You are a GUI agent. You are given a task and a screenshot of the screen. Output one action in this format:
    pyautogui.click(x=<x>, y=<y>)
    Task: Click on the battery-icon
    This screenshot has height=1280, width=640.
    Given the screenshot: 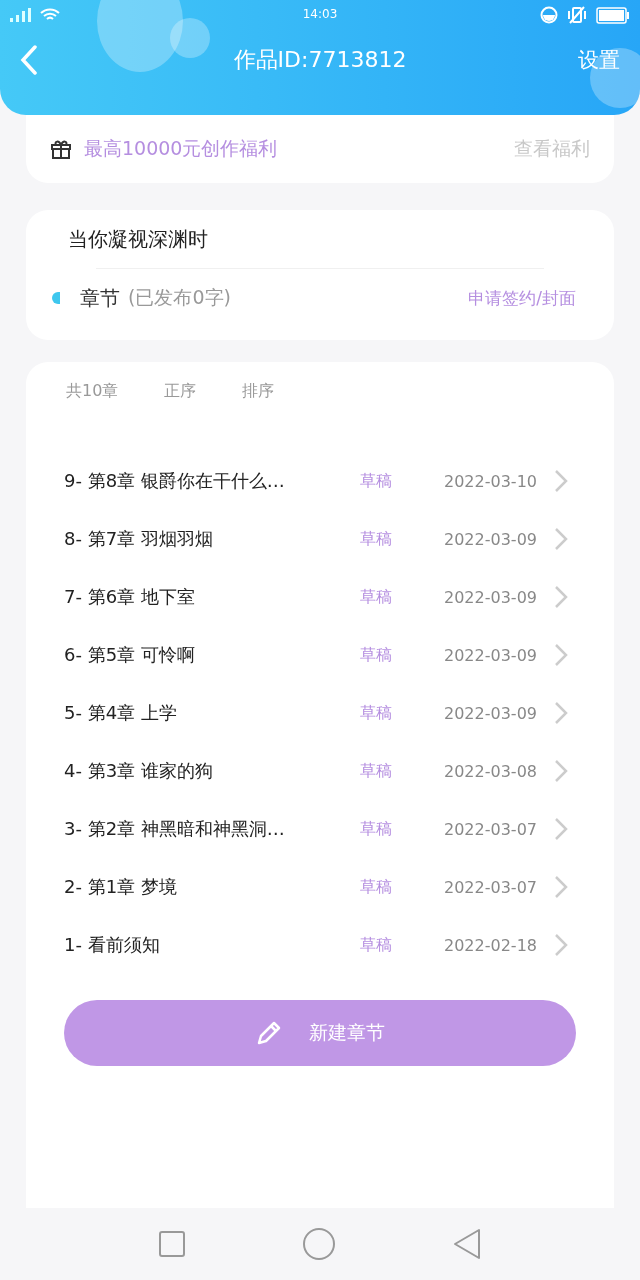 What is the action you would take?
    pyautogui.click(x=613, y=15)
    